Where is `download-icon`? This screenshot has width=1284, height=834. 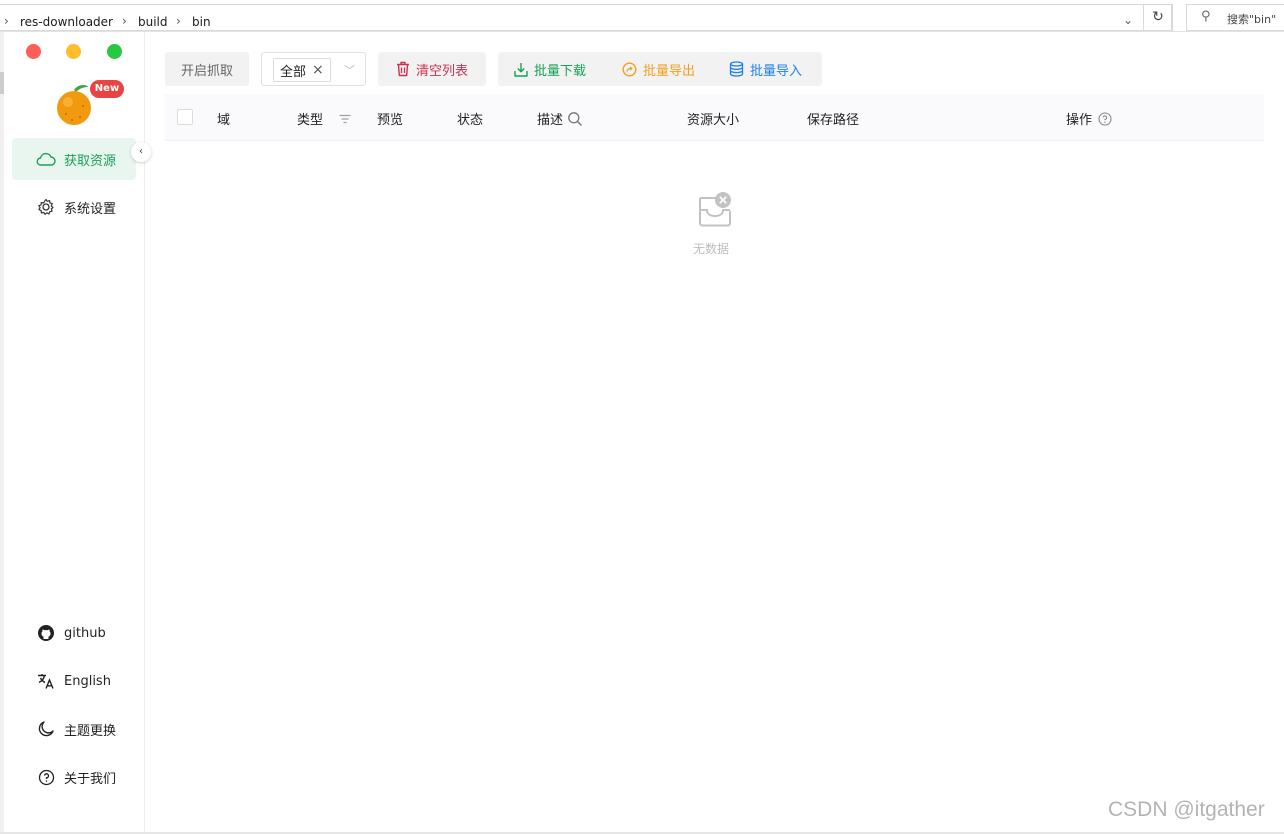 download-icon is located at coordinates (521, 69).